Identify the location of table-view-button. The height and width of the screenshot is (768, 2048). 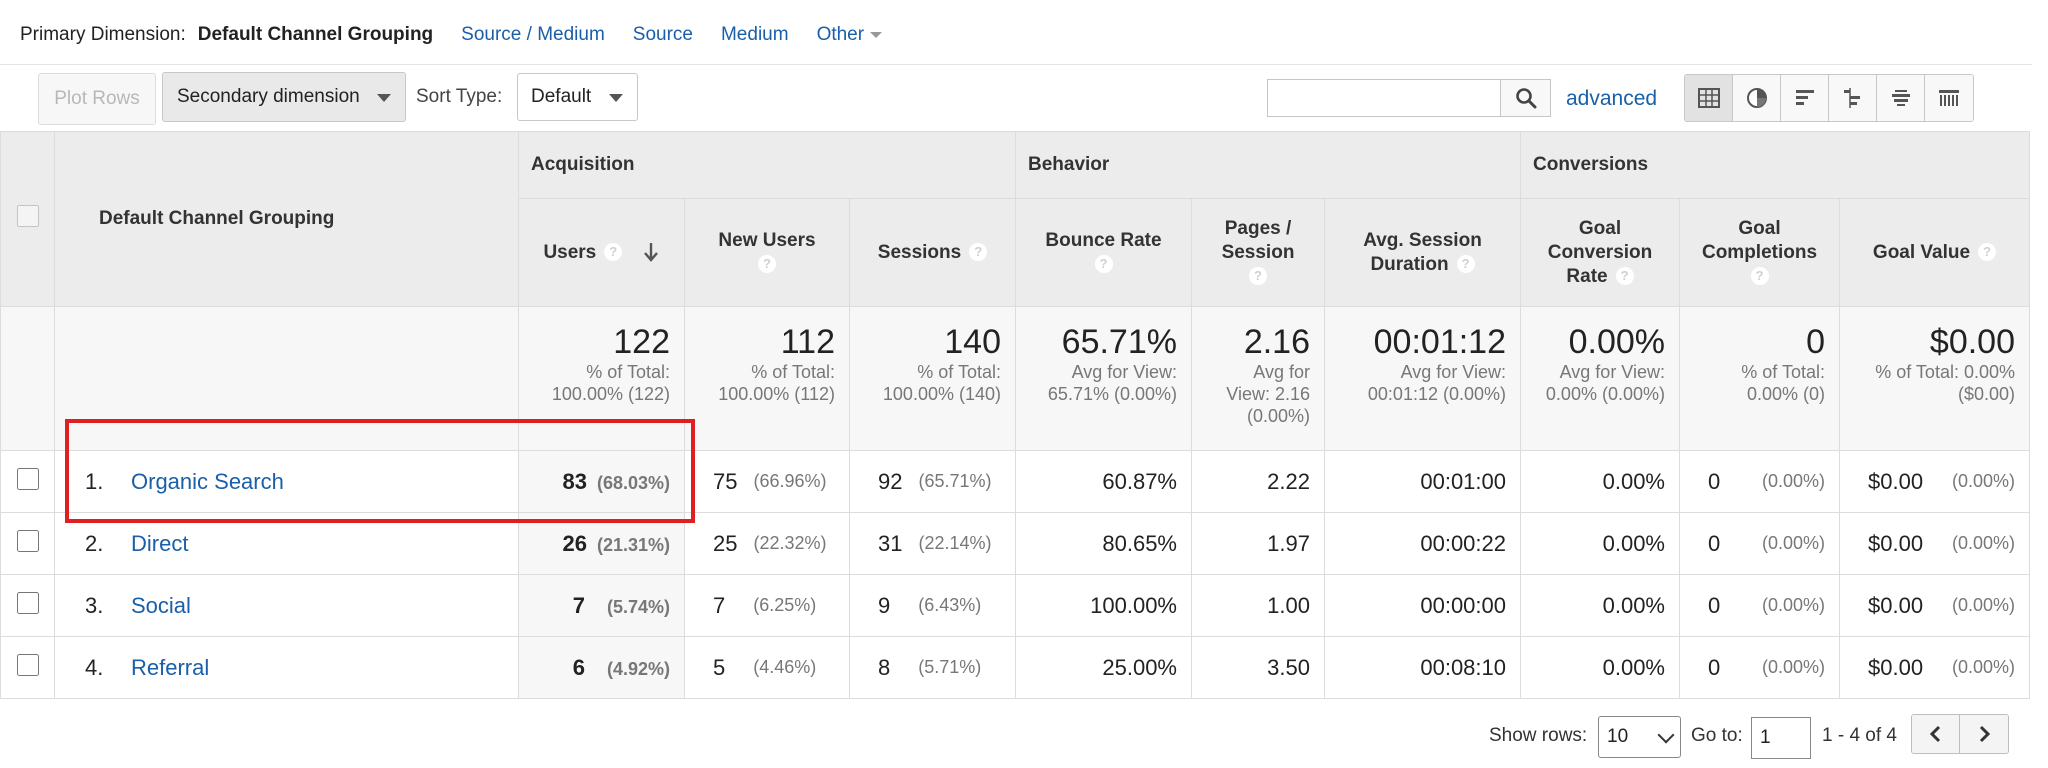
(1709, 98).